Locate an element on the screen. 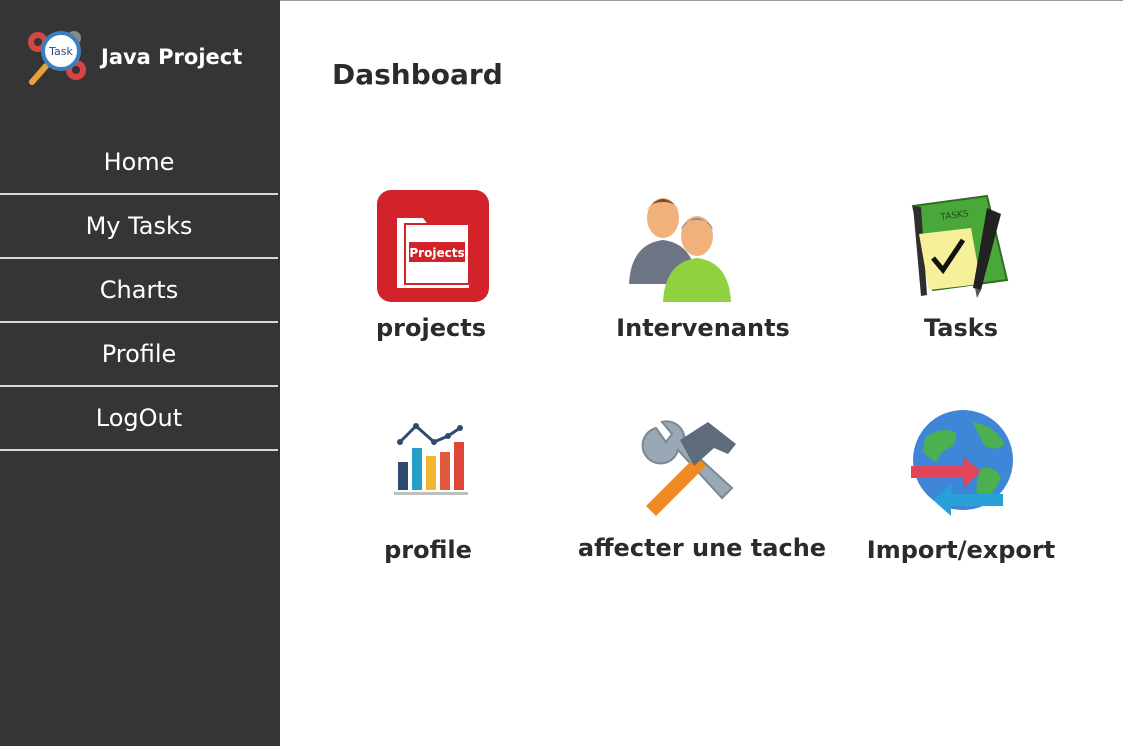 The height and width of the screenshot is (746, 1123). sidebar-nav: Home My Tasks Charts Profile LogOut is located at coordinates (139, 291).